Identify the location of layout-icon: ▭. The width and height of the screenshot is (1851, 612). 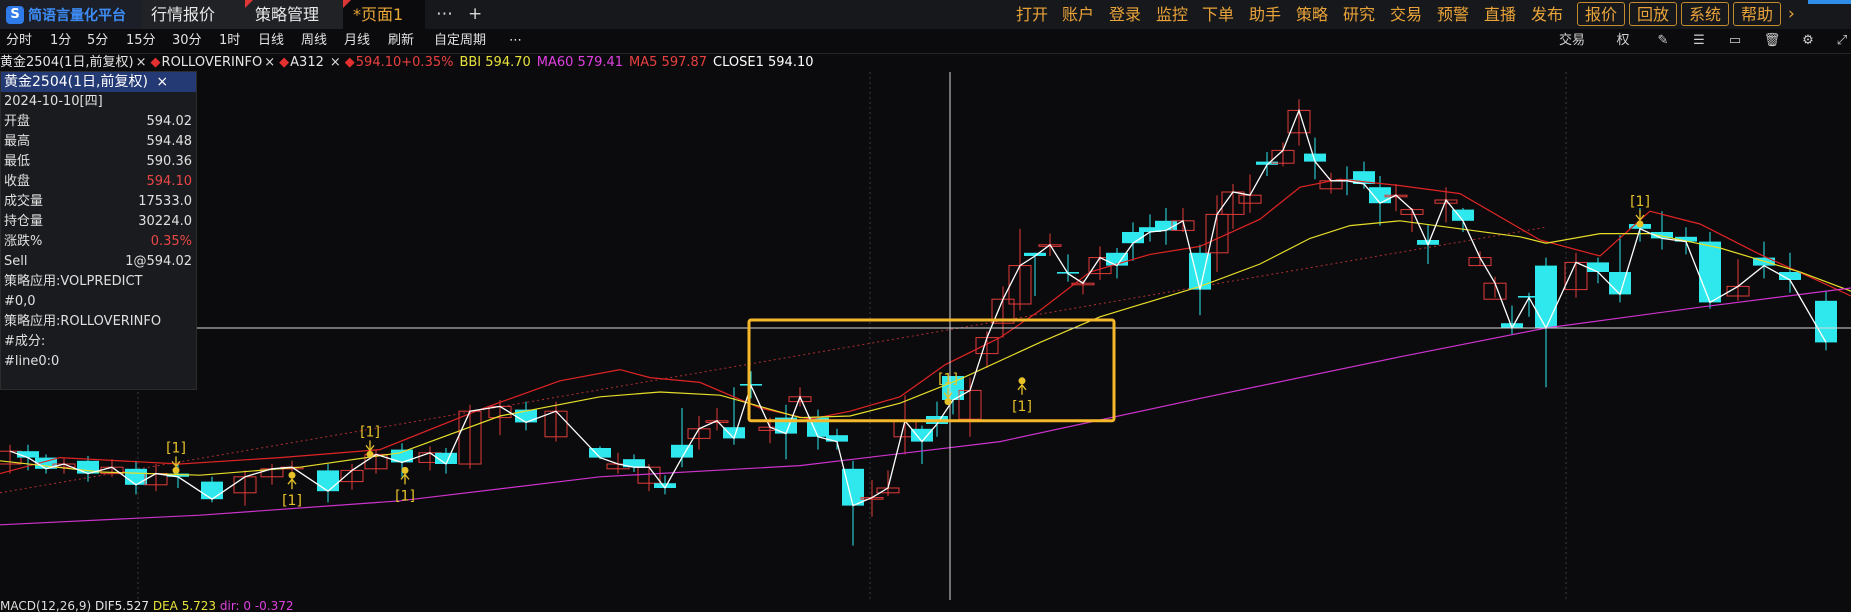
(1735, 41).